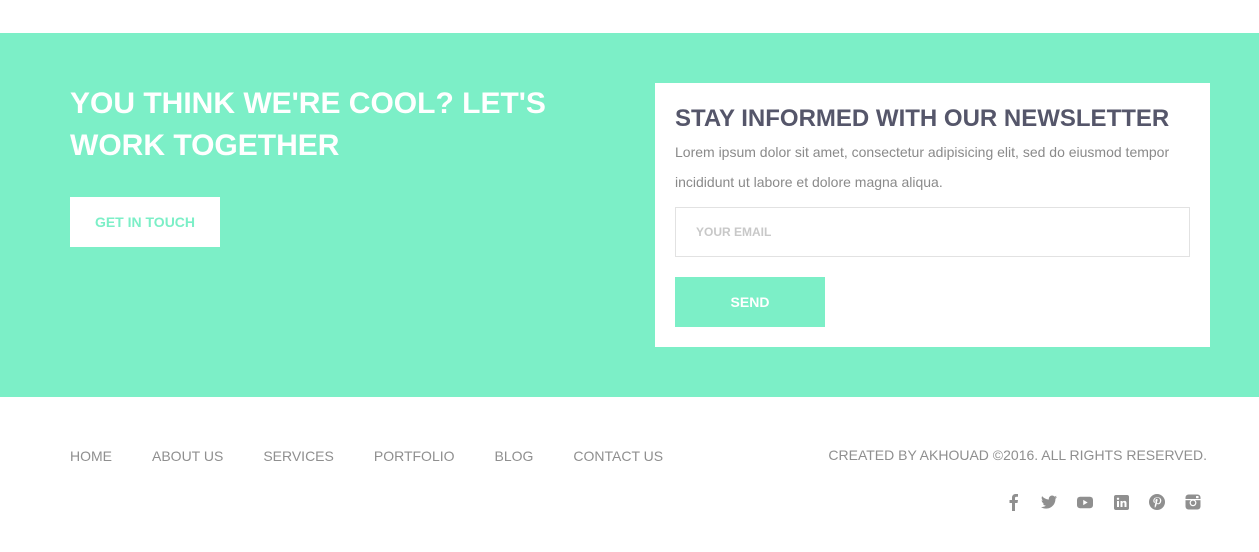 This screenshot has height=552, width=1259. I want to click on pinterest-icon, so click(1157, 502).